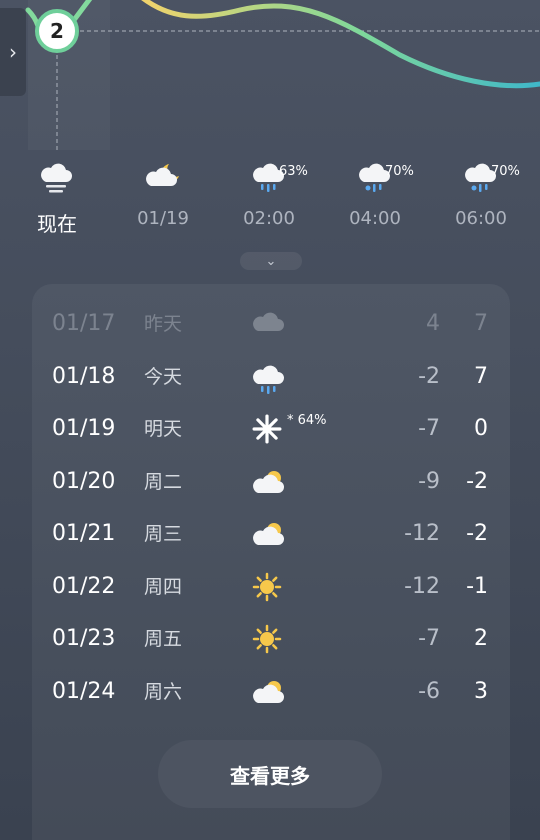  What do you see at coordinates (163, 691) in the screenshot?
I see `day-name: 周六` at bounding box center [163, 691].